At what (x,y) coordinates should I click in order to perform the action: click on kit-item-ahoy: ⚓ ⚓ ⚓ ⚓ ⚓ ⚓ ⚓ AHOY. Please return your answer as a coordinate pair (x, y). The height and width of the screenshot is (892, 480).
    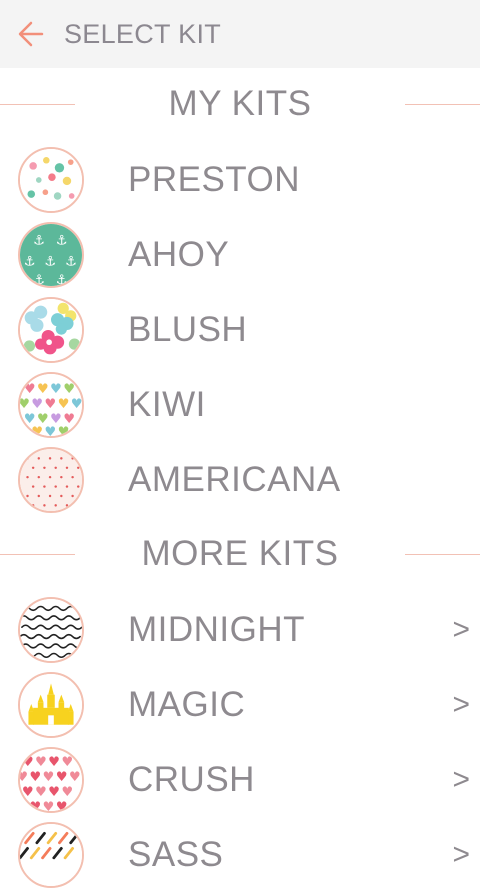
    Looking at the image, I should click on (240, 254).